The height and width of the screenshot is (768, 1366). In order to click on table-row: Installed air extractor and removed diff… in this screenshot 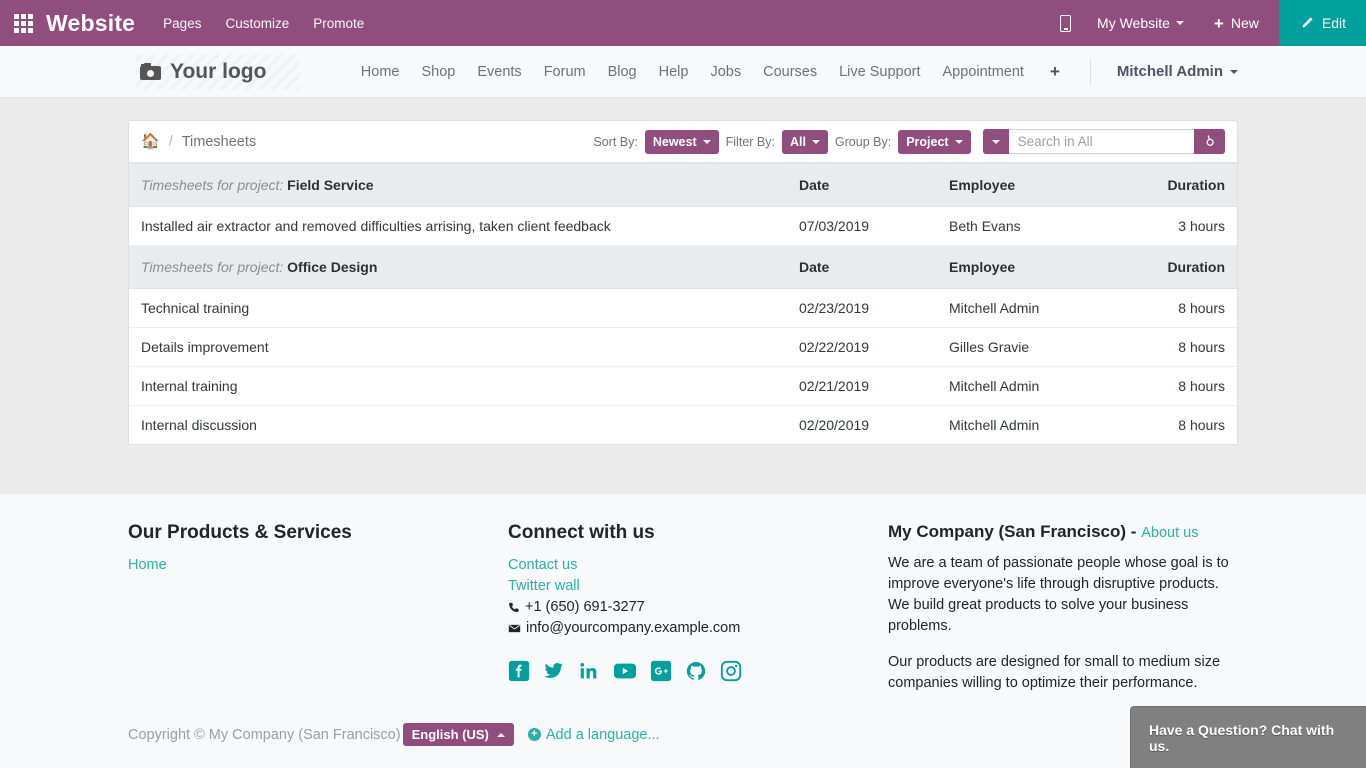, I will do `click(683, 226)`.